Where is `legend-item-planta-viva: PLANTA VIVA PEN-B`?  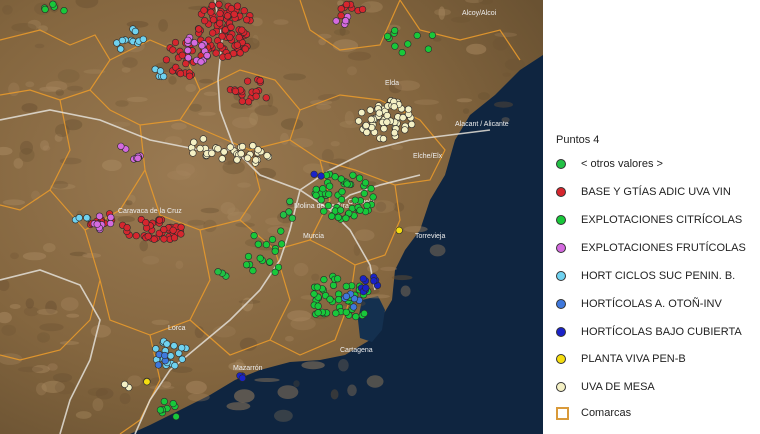 legend-item-planta-viva: PLANTA VIVA PEN-B is located at coordinates (621, 359).